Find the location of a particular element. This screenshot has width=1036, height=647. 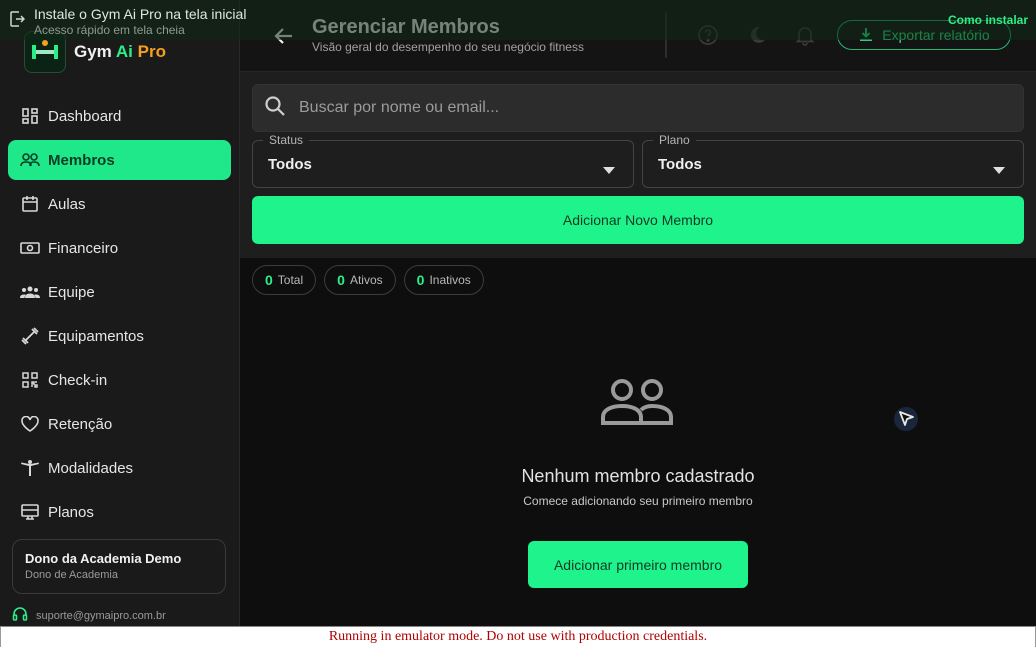

brand: Gym Ai Pro is located at coordinates (95, 52).